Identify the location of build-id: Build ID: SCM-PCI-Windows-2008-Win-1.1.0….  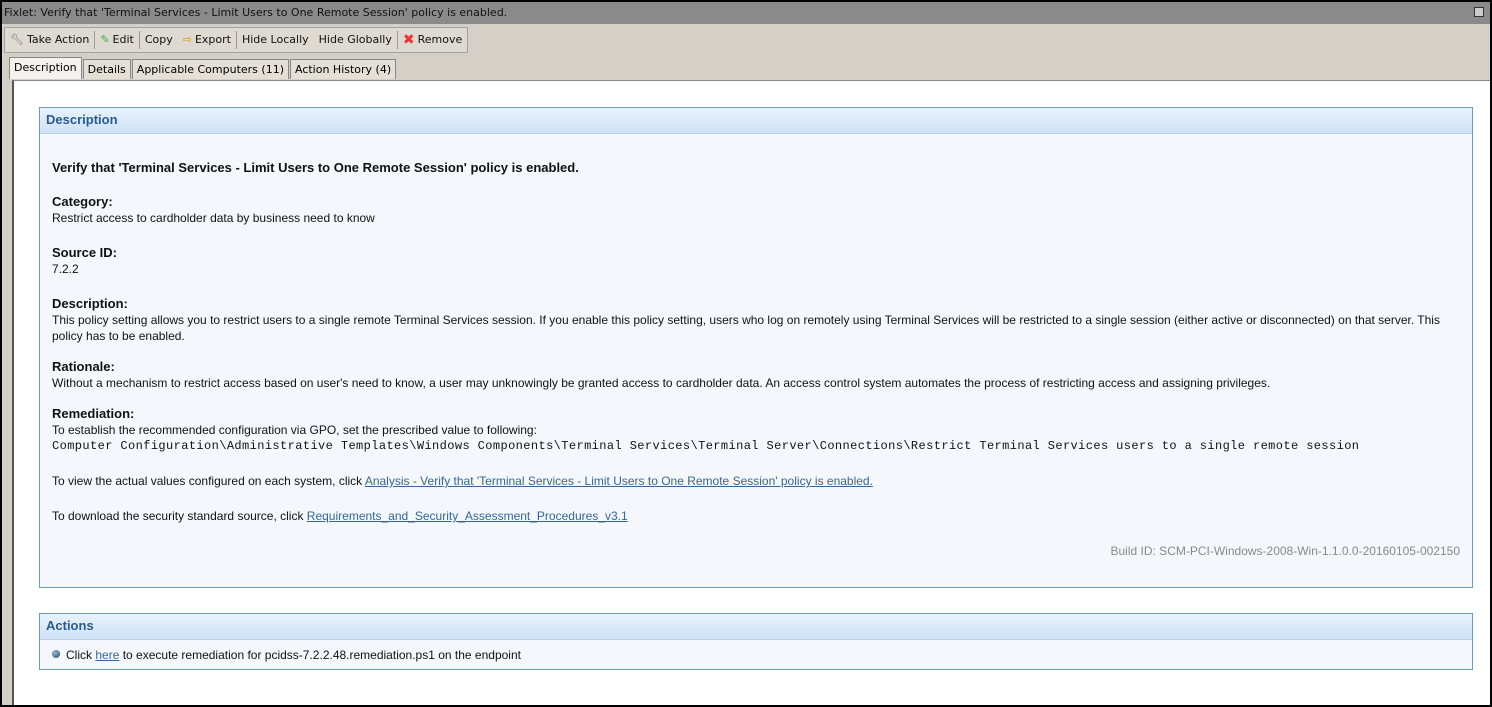
(1285, 551).